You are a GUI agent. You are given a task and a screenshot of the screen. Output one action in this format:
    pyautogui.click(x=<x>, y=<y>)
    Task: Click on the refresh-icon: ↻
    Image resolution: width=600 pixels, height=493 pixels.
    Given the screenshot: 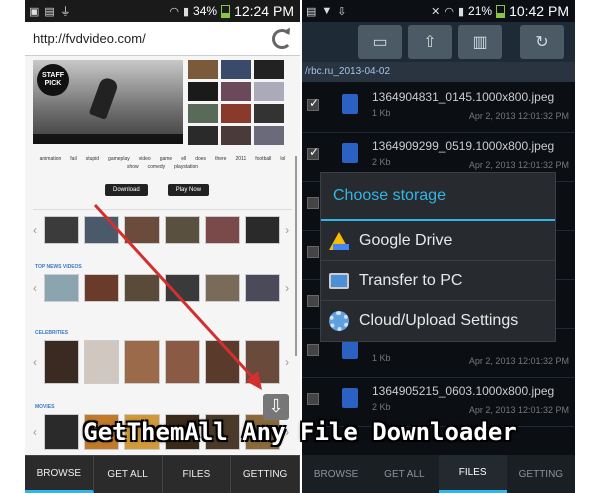 What is the action you would take?
    pyautogui.click(x=542, y=42)
    